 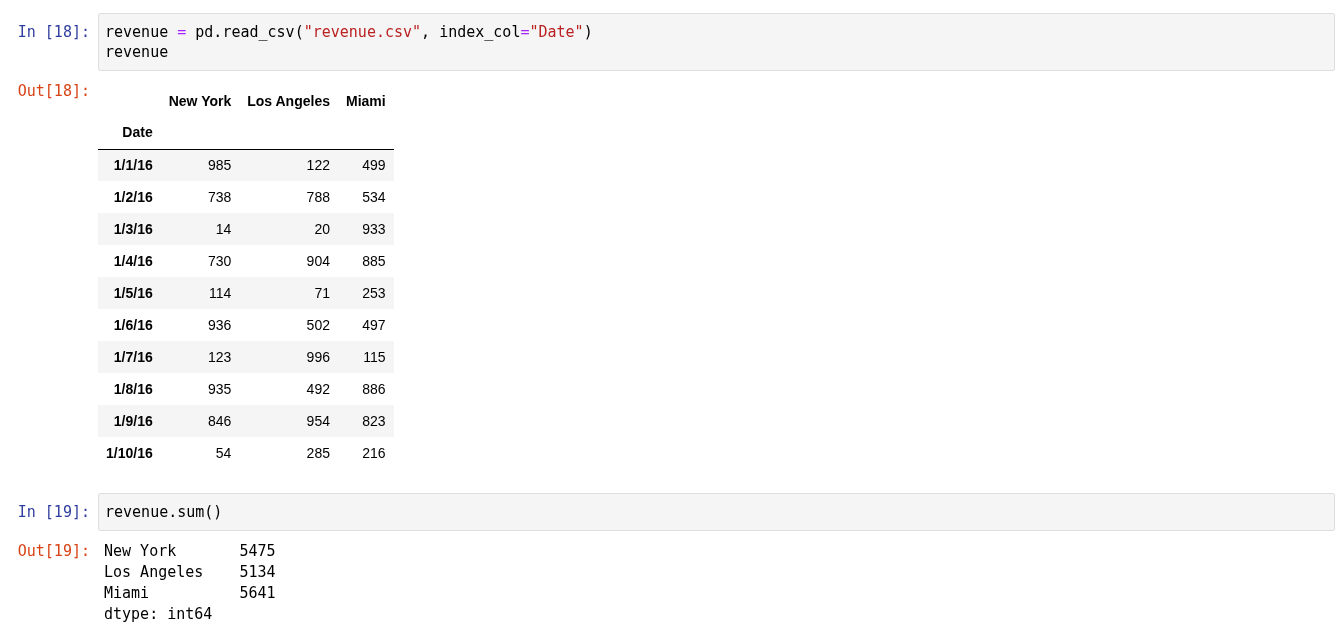 What do you see at coordinates (129, 197) in the screenshot?
I see `row-index: 1/2/16` at bounding box center [129, 197].